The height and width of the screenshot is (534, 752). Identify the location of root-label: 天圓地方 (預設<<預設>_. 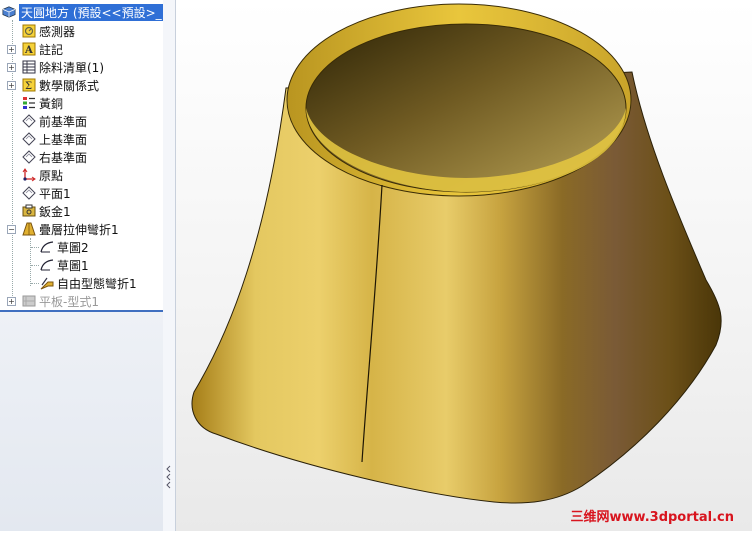
(91, 12).